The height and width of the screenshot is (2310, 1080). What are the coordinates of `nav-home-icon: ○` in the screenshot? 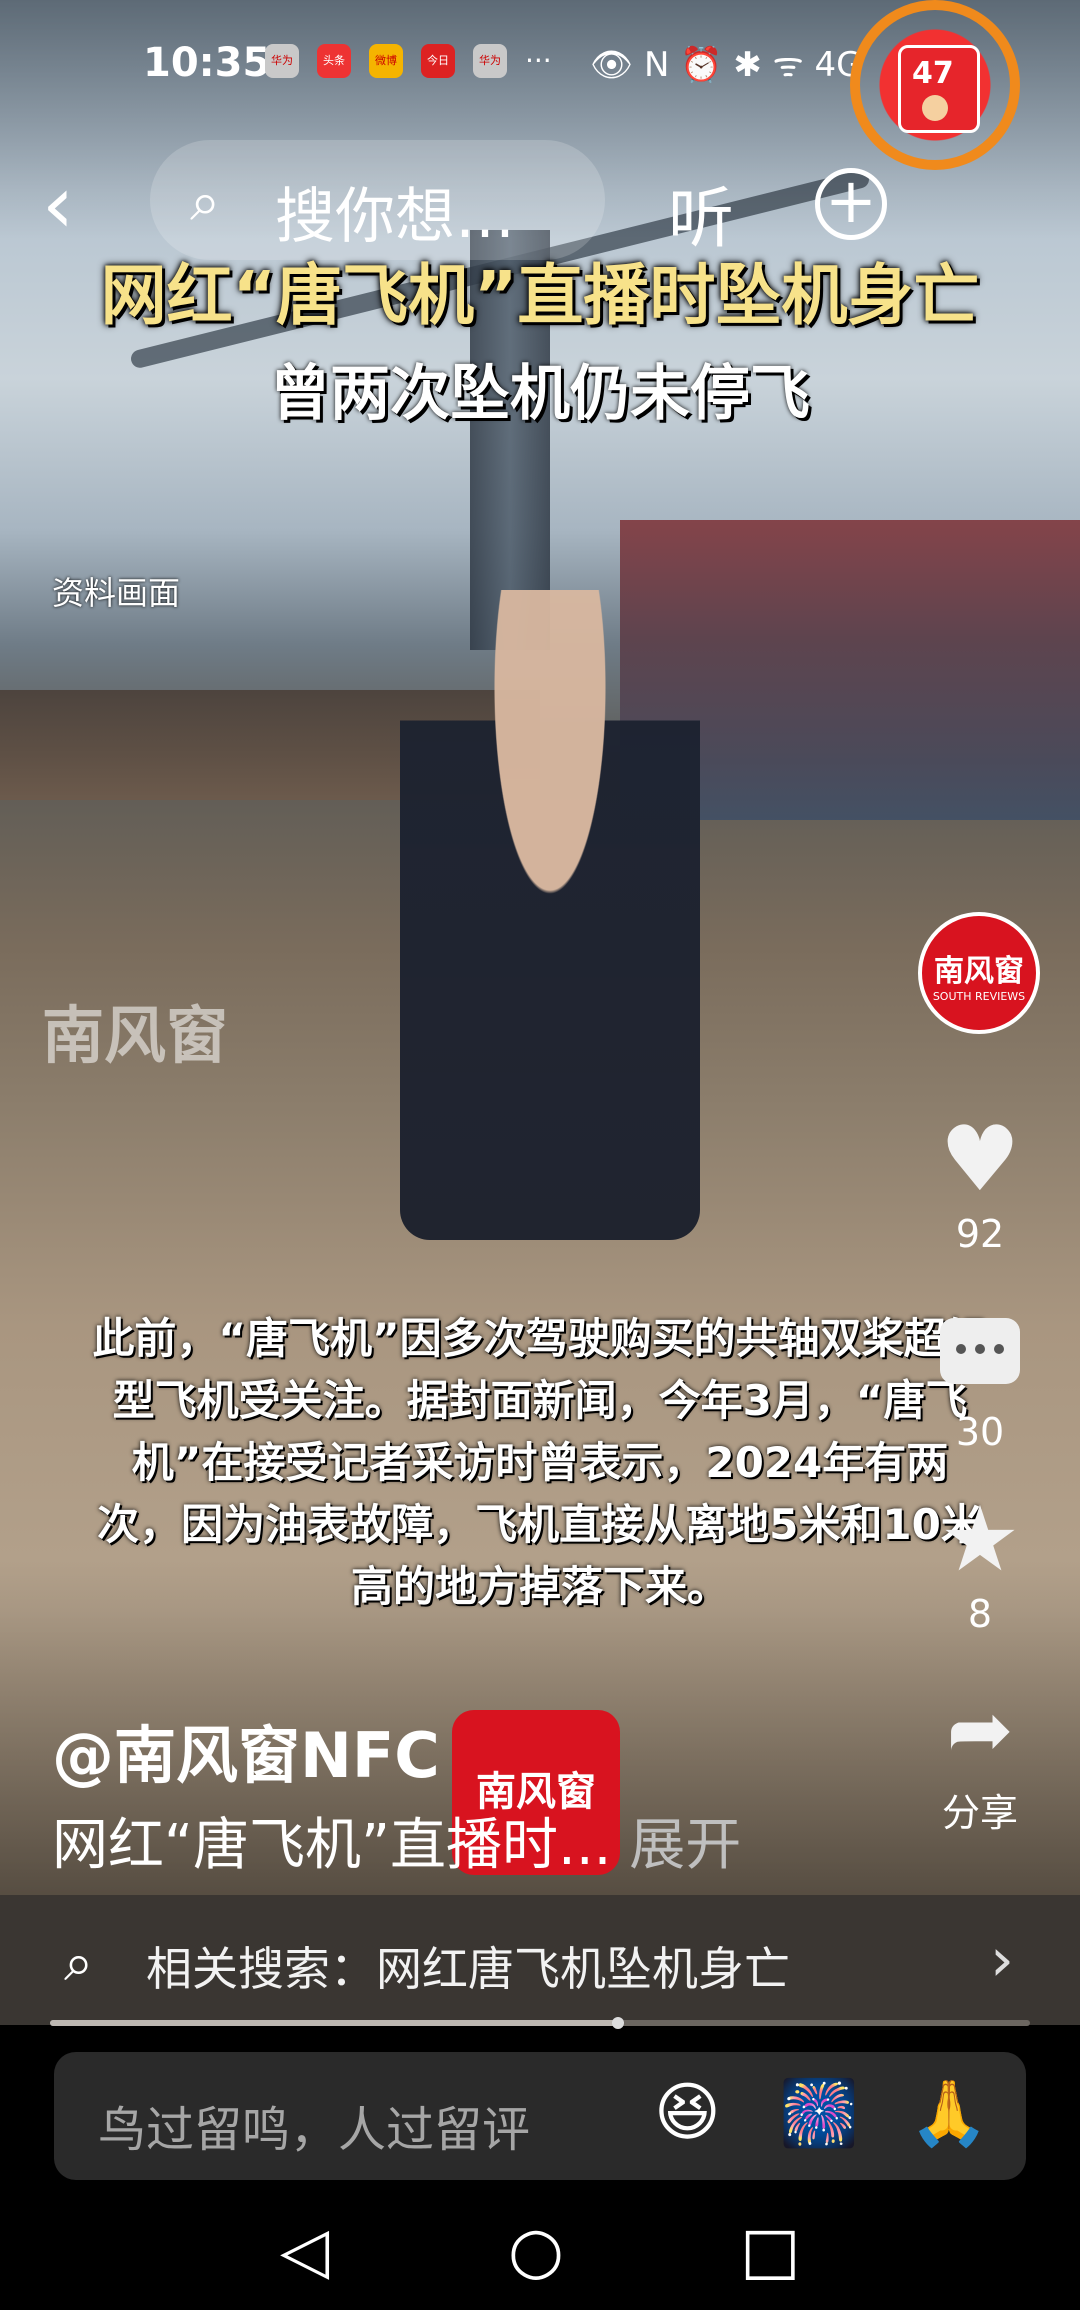 It's located at (536, 2251).